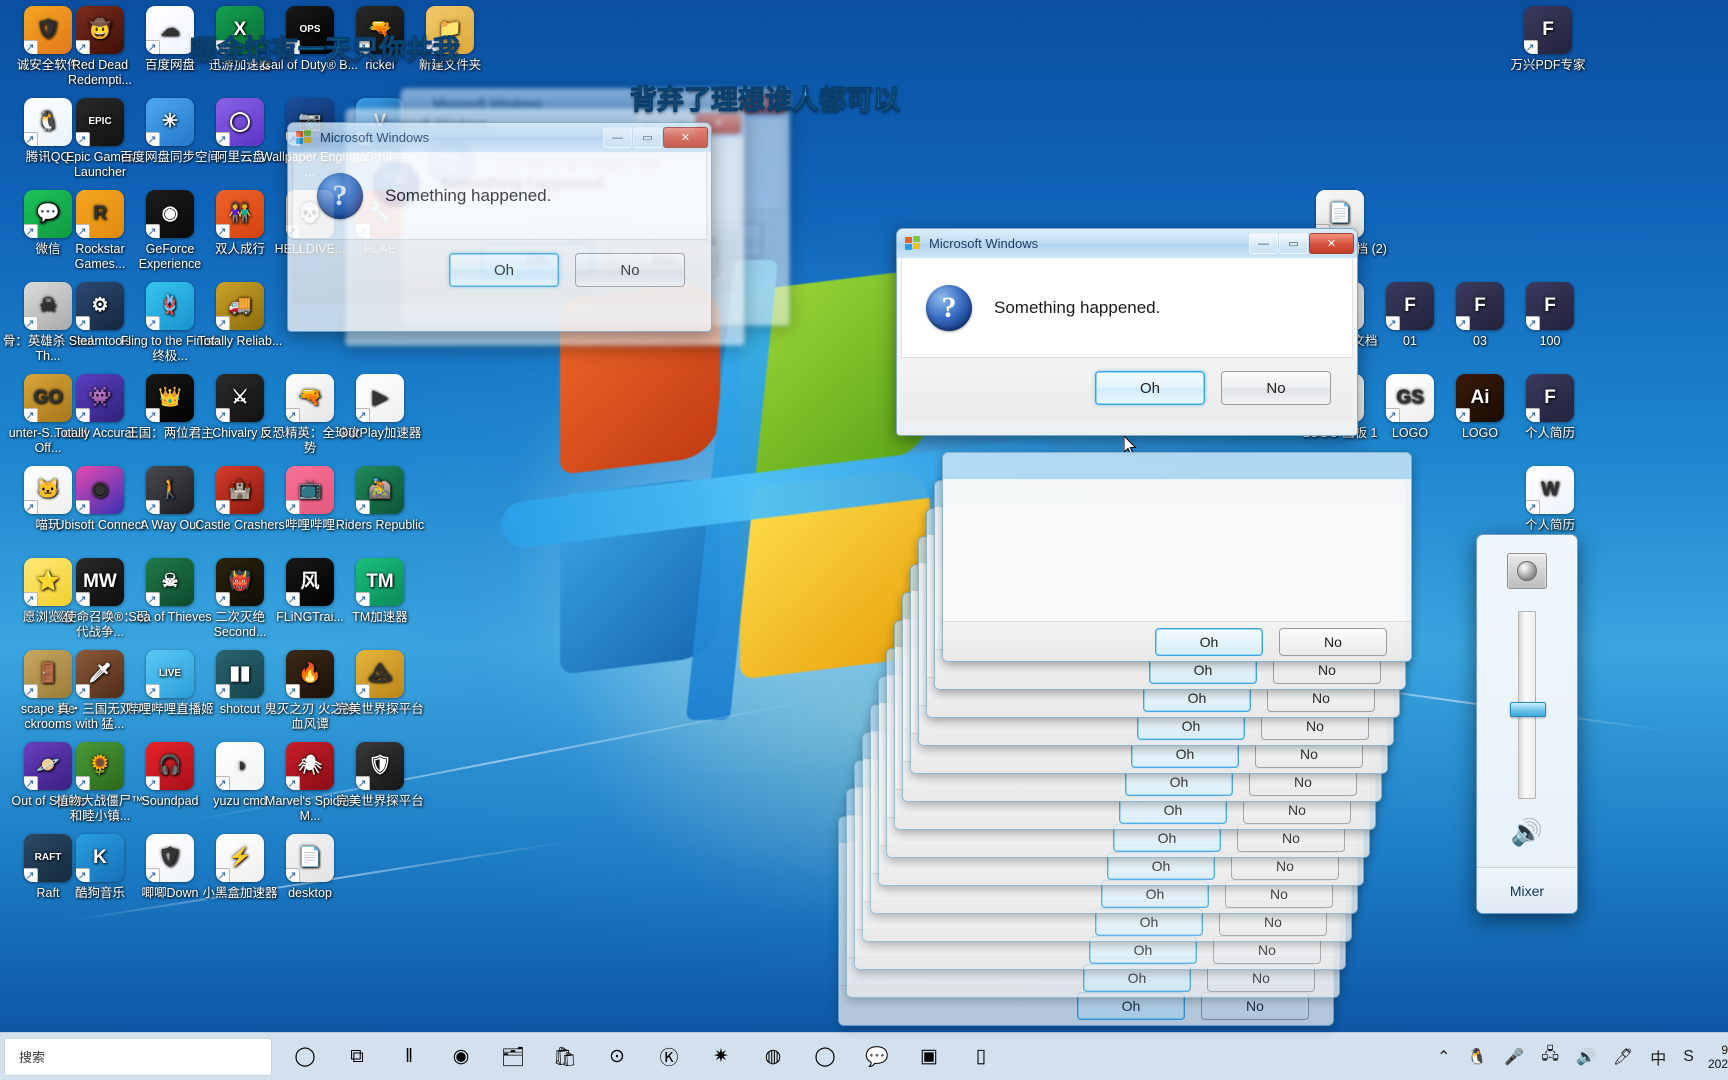 The width and height of the screenshot is (1728, 1080). I want to click on widgets-icon: ‖, so click(409, 1057).